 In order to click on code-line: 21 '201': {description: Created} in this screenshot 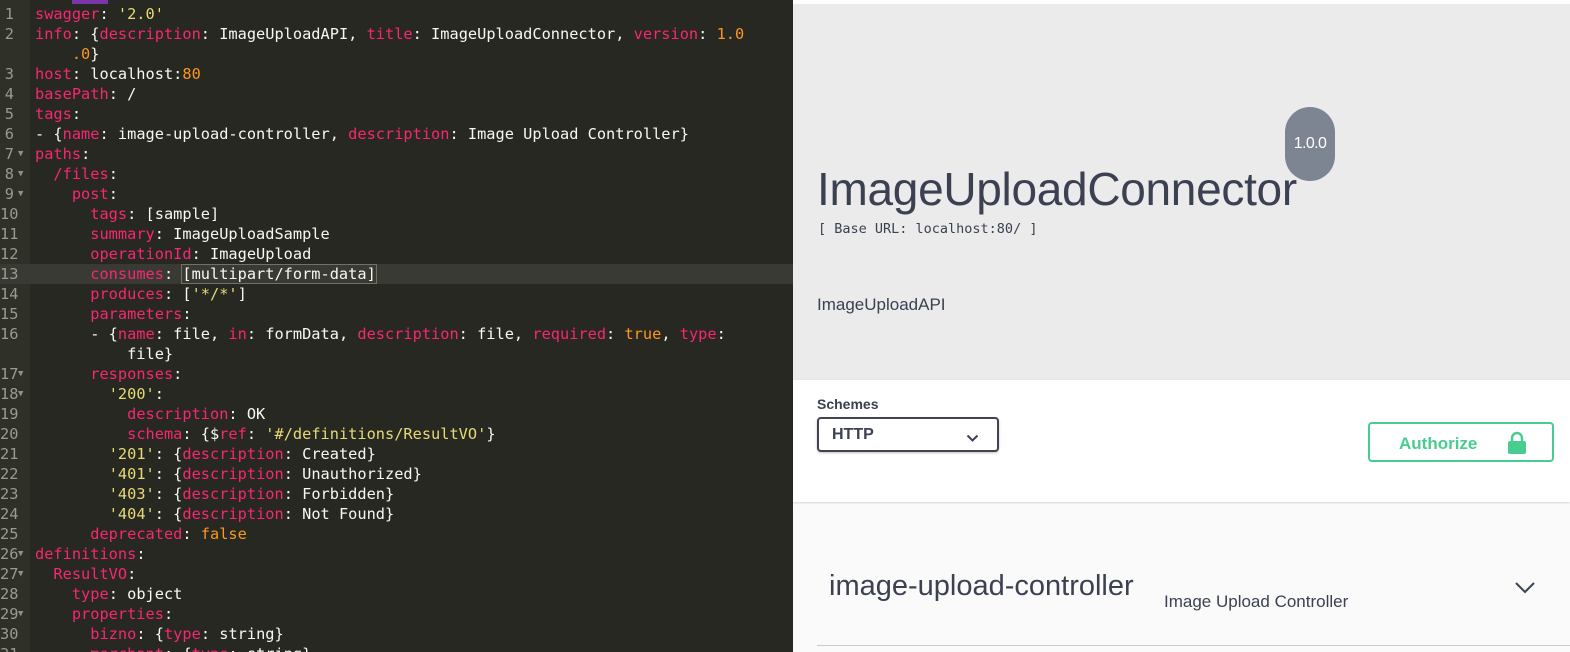, I will do `click(396, 454)`.